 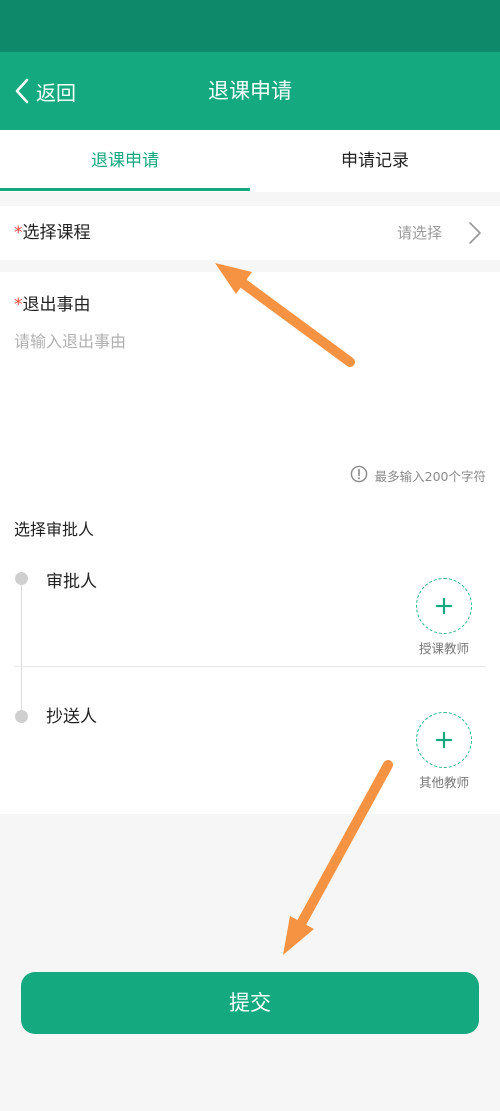 I want to click on course-label: *选择课程, so click(x=52, y=233).